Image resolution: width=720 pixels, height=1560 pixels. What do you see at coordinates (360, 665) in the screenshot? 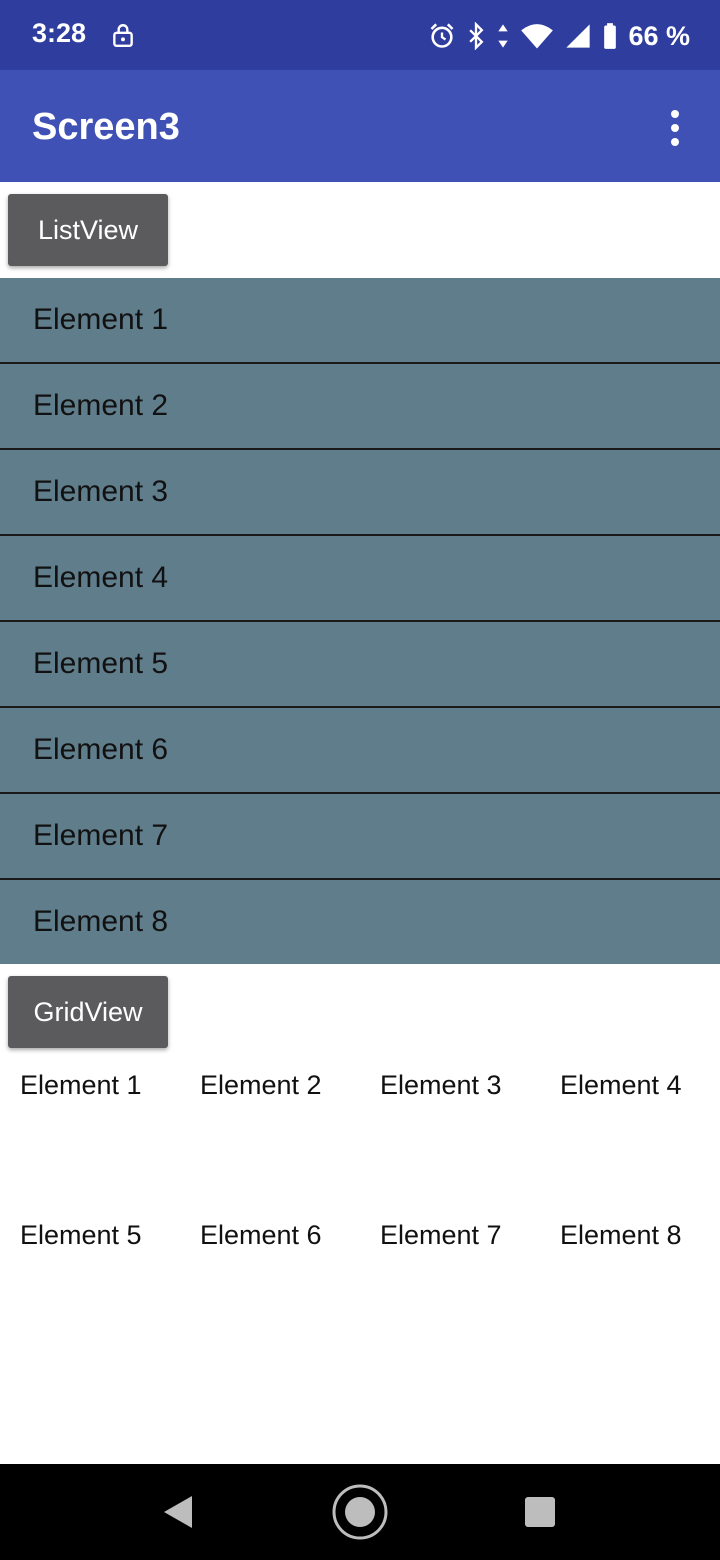
I see `list-item: Element 5` at bounding box center [360, 665].